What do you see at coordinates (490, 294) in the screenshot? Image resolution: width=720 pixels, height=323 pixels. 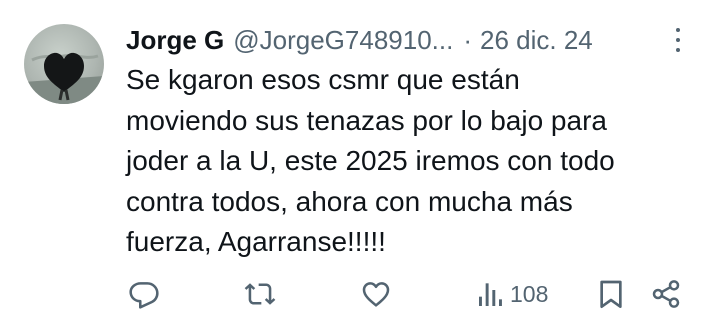 I see `views-icon` at bounding box center [490, 294].